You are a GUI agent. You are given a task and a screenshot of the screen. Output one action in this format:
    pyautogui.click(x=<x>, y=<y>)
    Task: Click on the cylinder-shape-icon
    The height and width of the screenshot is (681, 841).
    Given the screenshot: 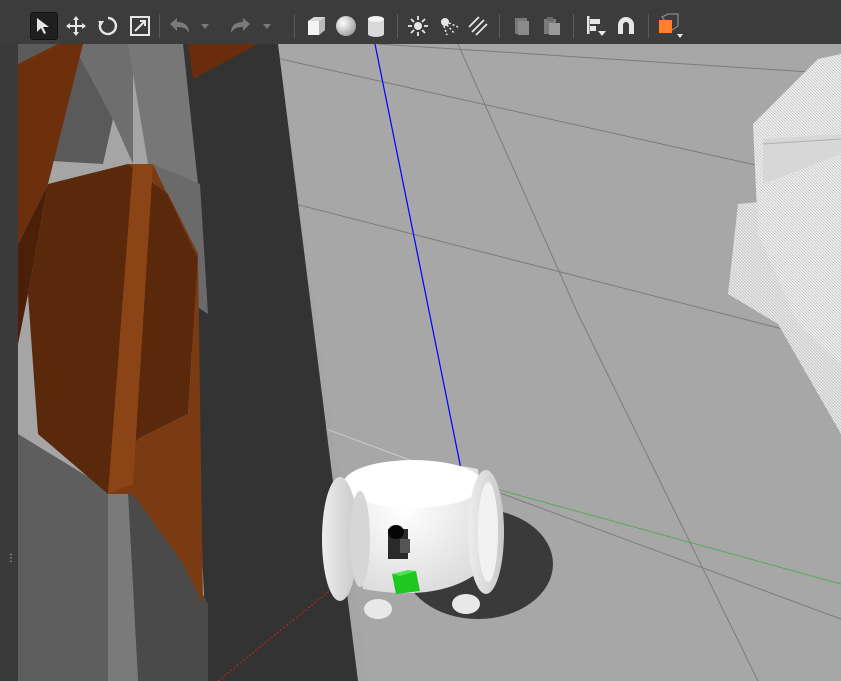 What is the action you would take?
    pyautogui.click(x=376, y=26)
    